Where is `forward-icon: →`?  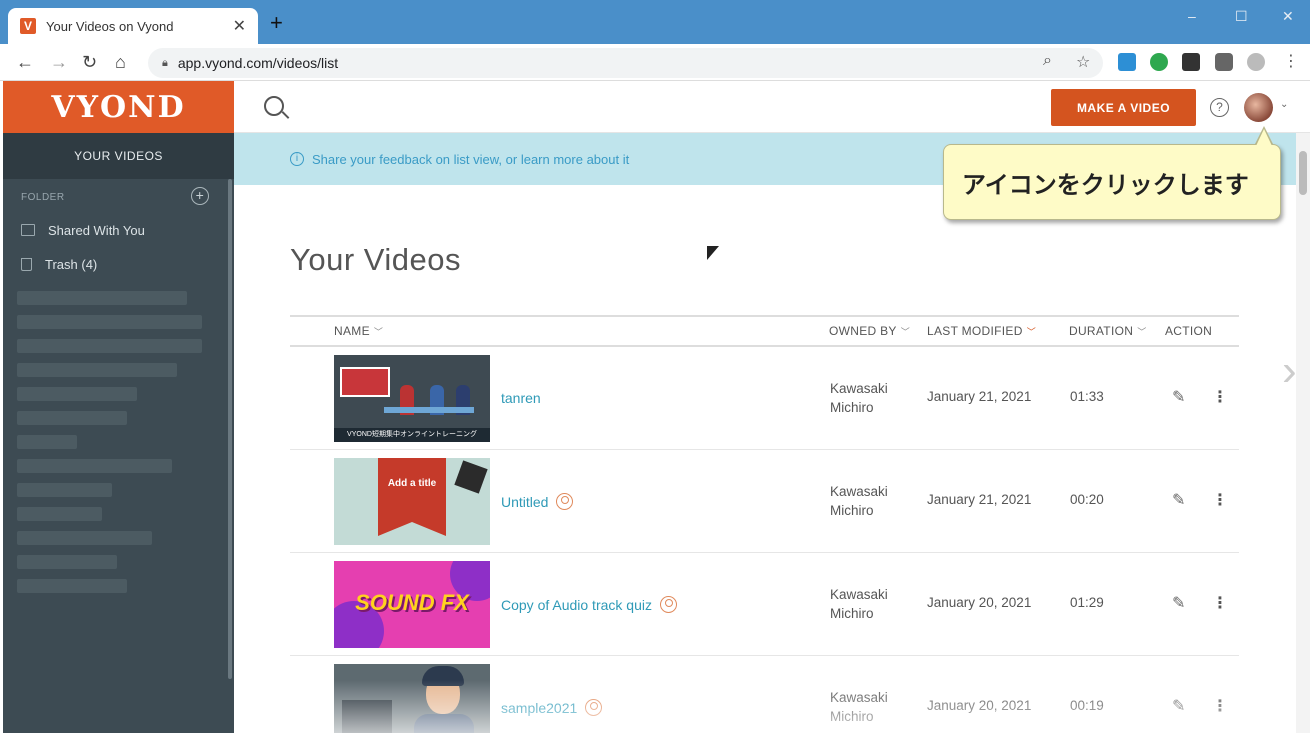 forward-icon: → is located at coordinates (59, 62).